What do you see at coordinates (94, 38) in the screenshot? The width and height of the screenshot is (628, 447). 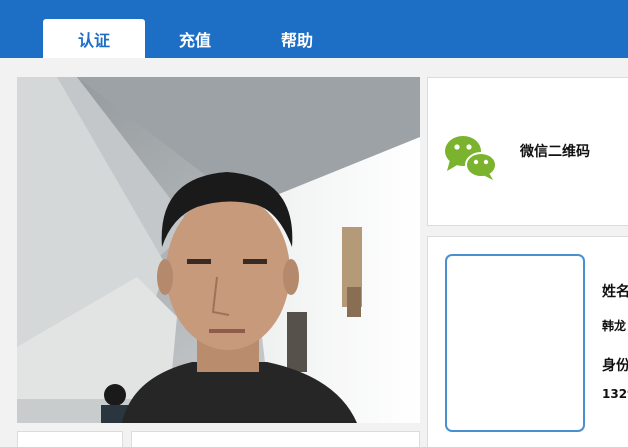 I see `tab-auth: 认证` at bounding box center [94, 38].